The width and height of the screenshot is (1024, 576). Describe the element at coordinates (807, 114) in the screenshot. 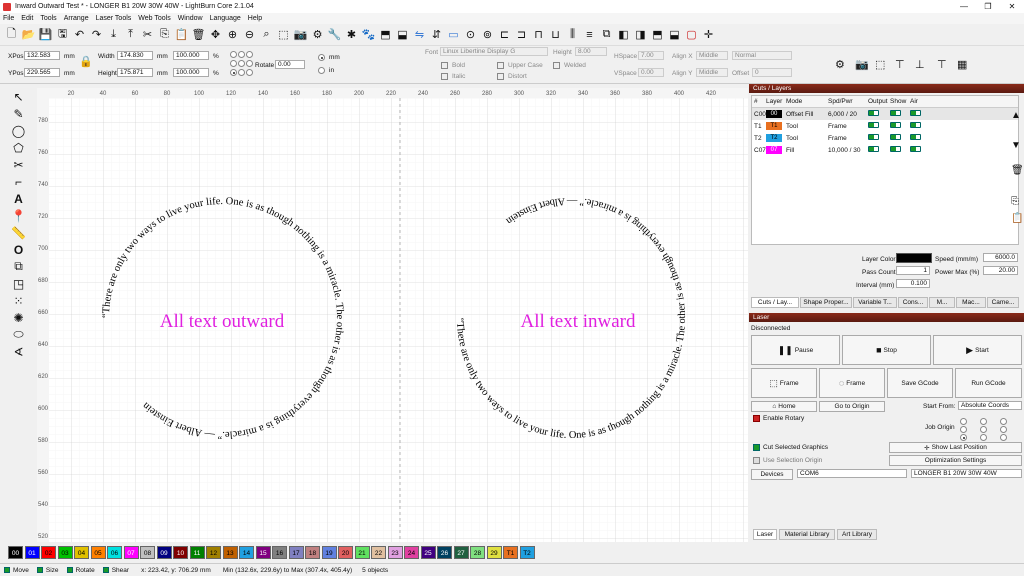

I see `row-mode: Offset Fill` at that location.